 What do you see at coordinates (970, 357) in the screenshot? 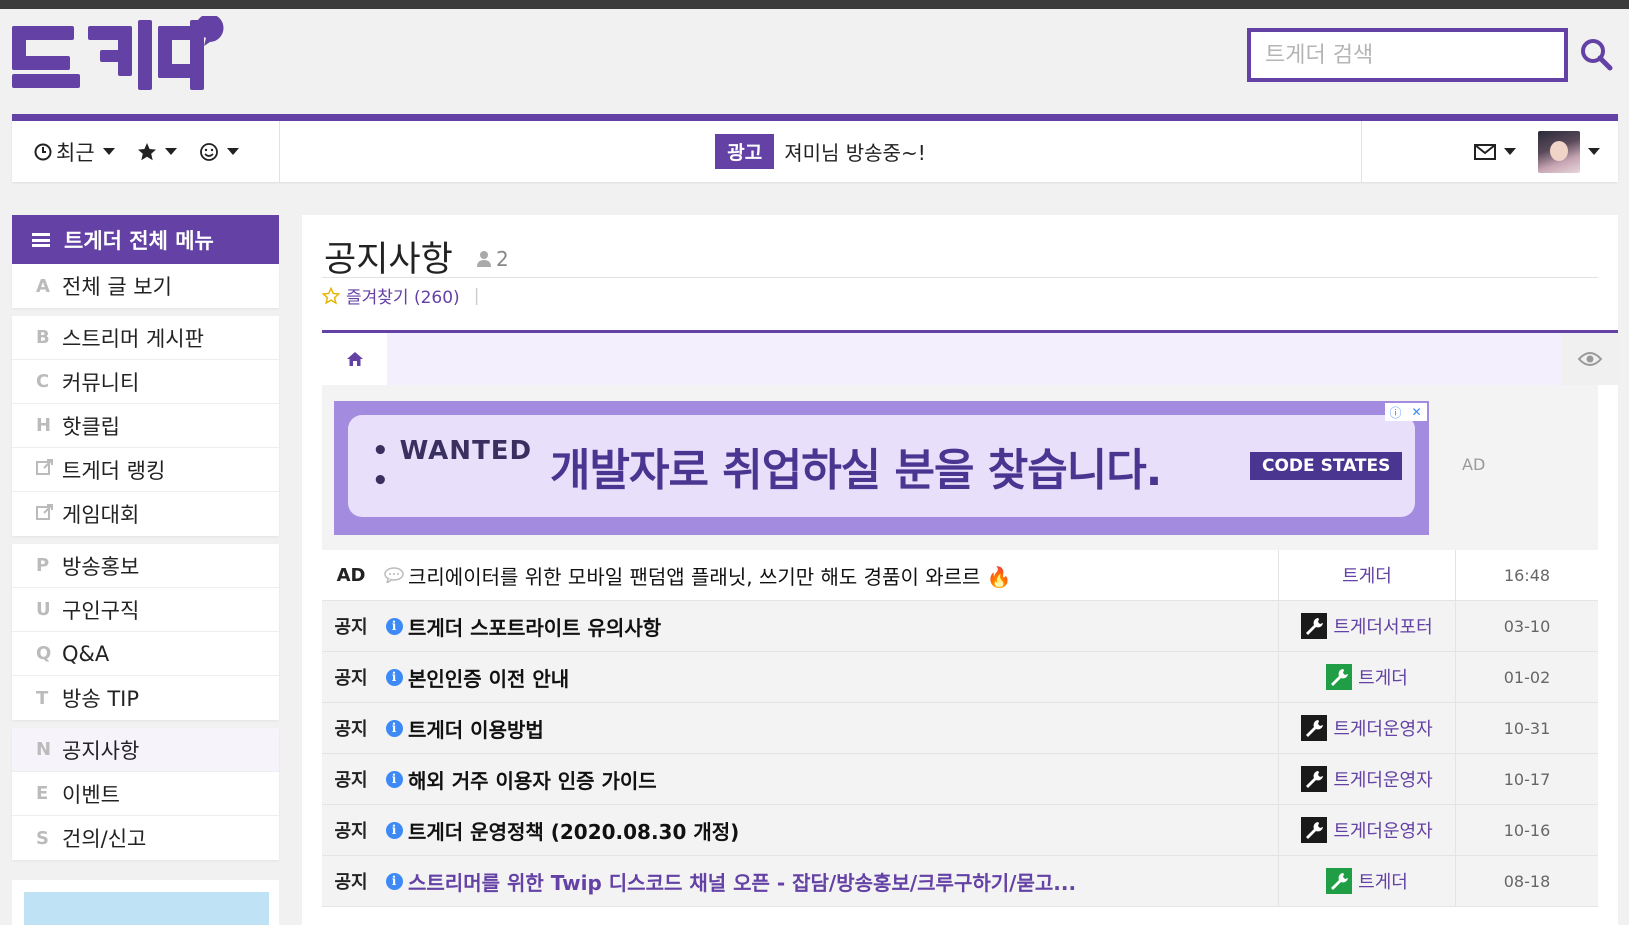
I see `category-tab-bar` at bounding box center [970, 357].